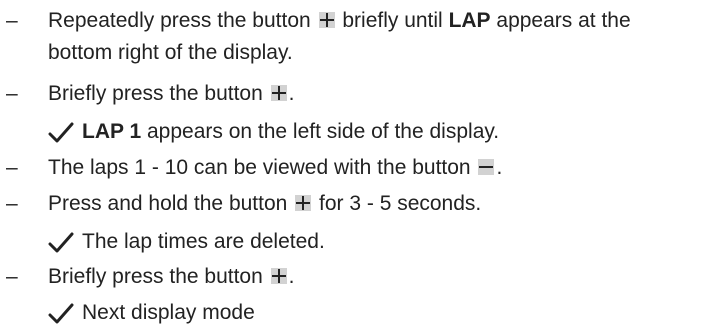 The image size is (705, 332). Describe the element at coordinates (168, 312) in the screenshot. I see `result-text: Next display mode` at that location.